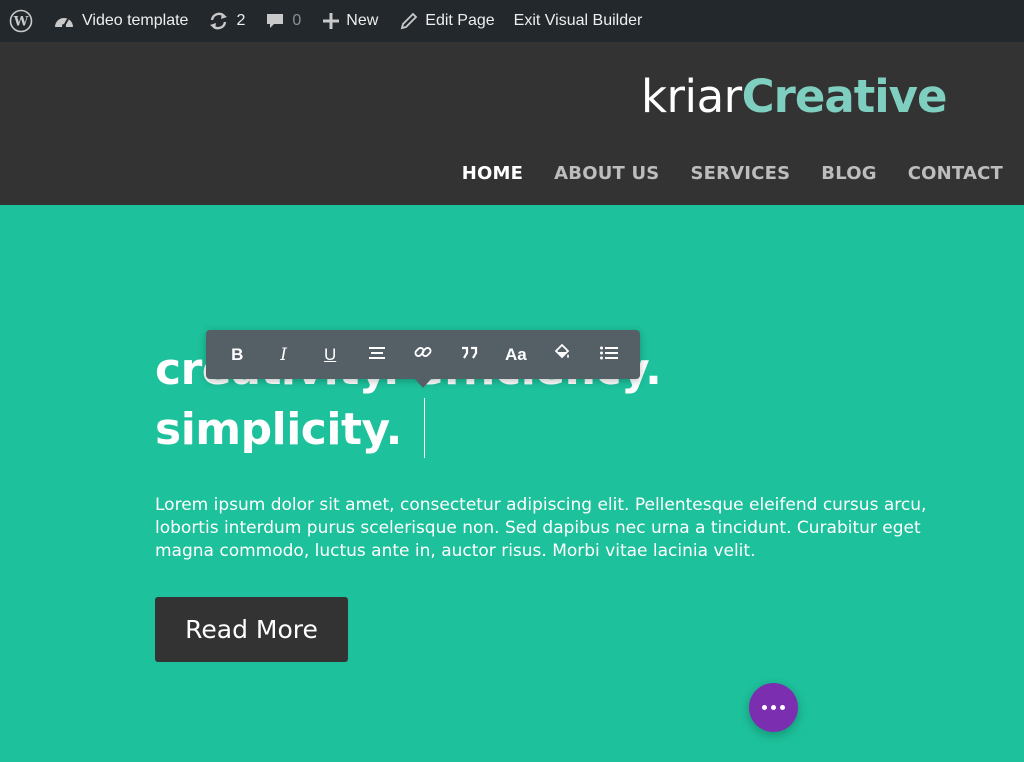  I want to click on svg-text: W, so click(21, 22).